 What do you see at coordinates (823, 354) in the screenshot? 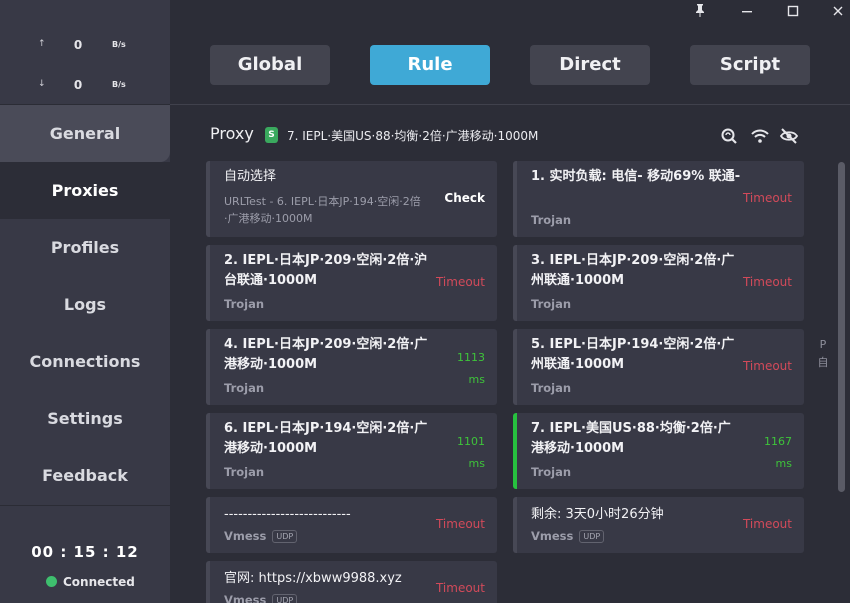
I see `provider-hint: P 自` at bounding box center [823, 354].